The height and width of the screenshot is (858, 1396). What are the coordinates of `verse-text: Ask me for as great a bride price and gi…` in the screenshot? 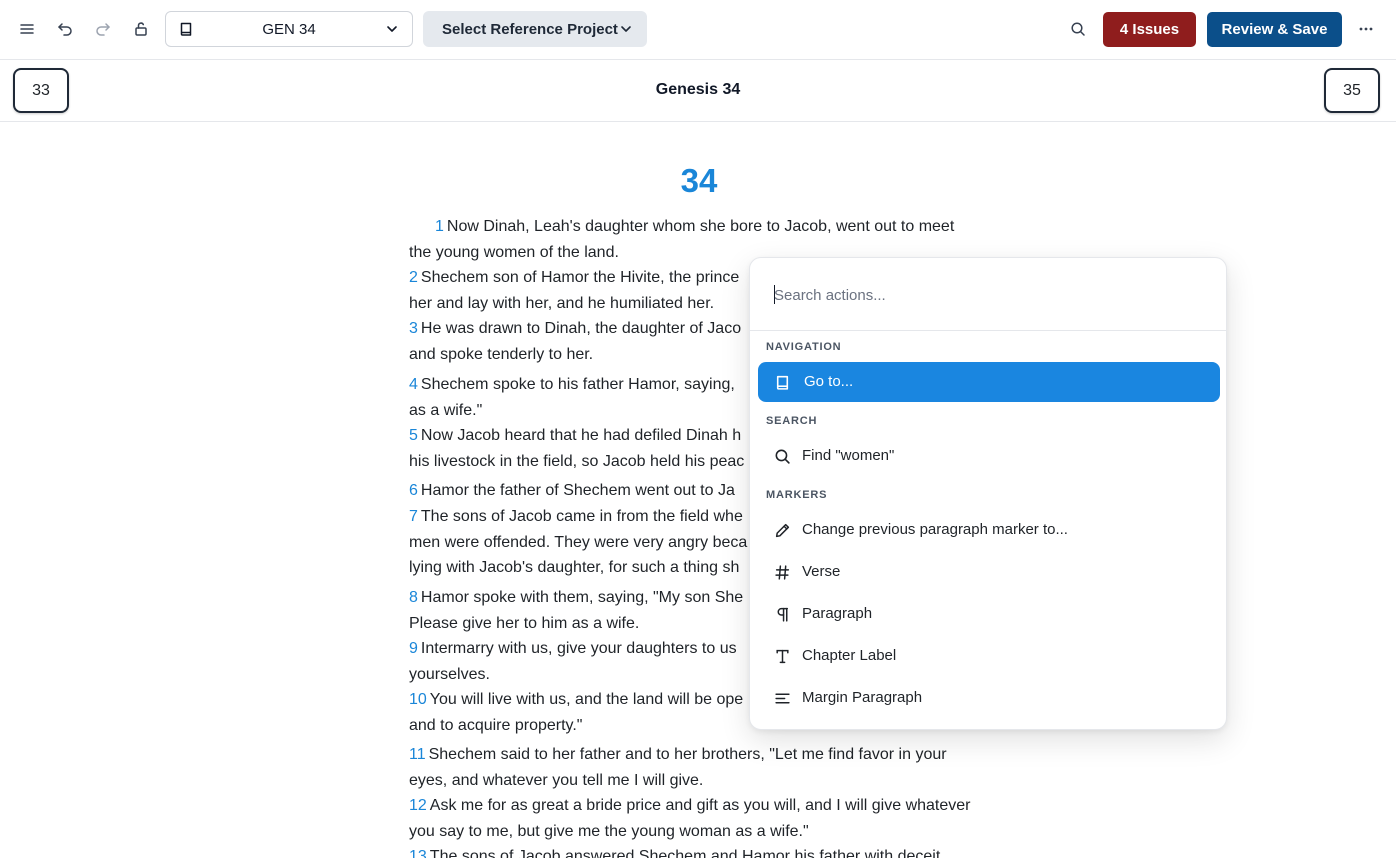 It's located at (700, 805).